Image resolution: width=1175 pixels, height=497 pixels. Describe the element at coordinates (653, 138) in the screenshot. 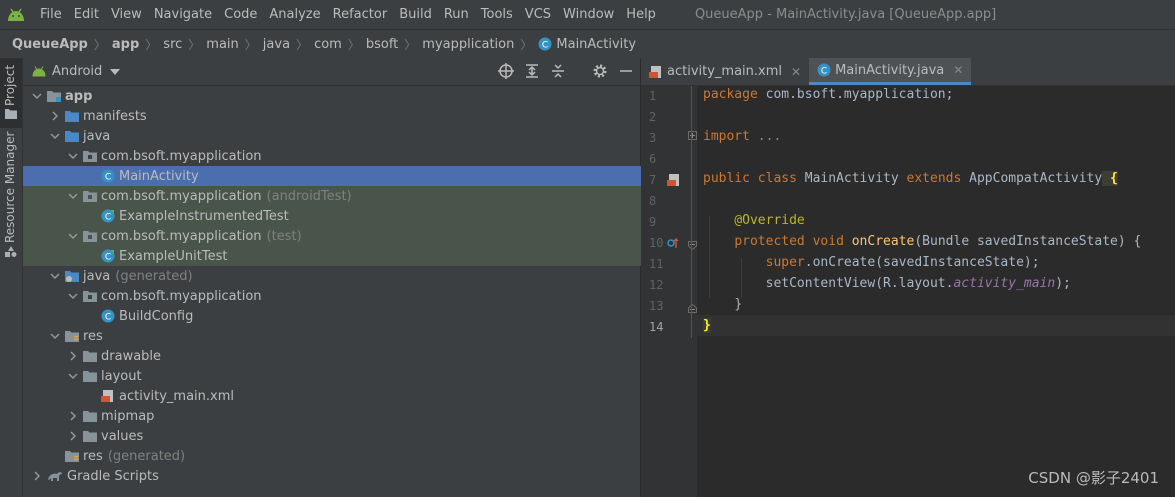

I see `line-number: 3` at that location.